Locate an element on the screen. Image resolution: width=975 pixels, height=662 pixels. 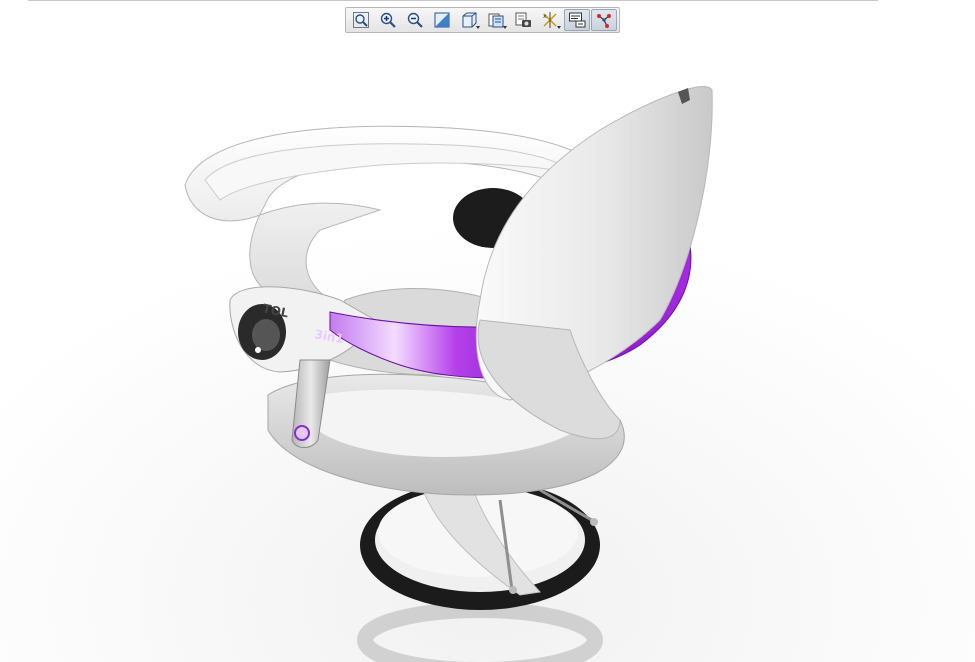
zoom-in-icon is located at coordinates (388, 20).